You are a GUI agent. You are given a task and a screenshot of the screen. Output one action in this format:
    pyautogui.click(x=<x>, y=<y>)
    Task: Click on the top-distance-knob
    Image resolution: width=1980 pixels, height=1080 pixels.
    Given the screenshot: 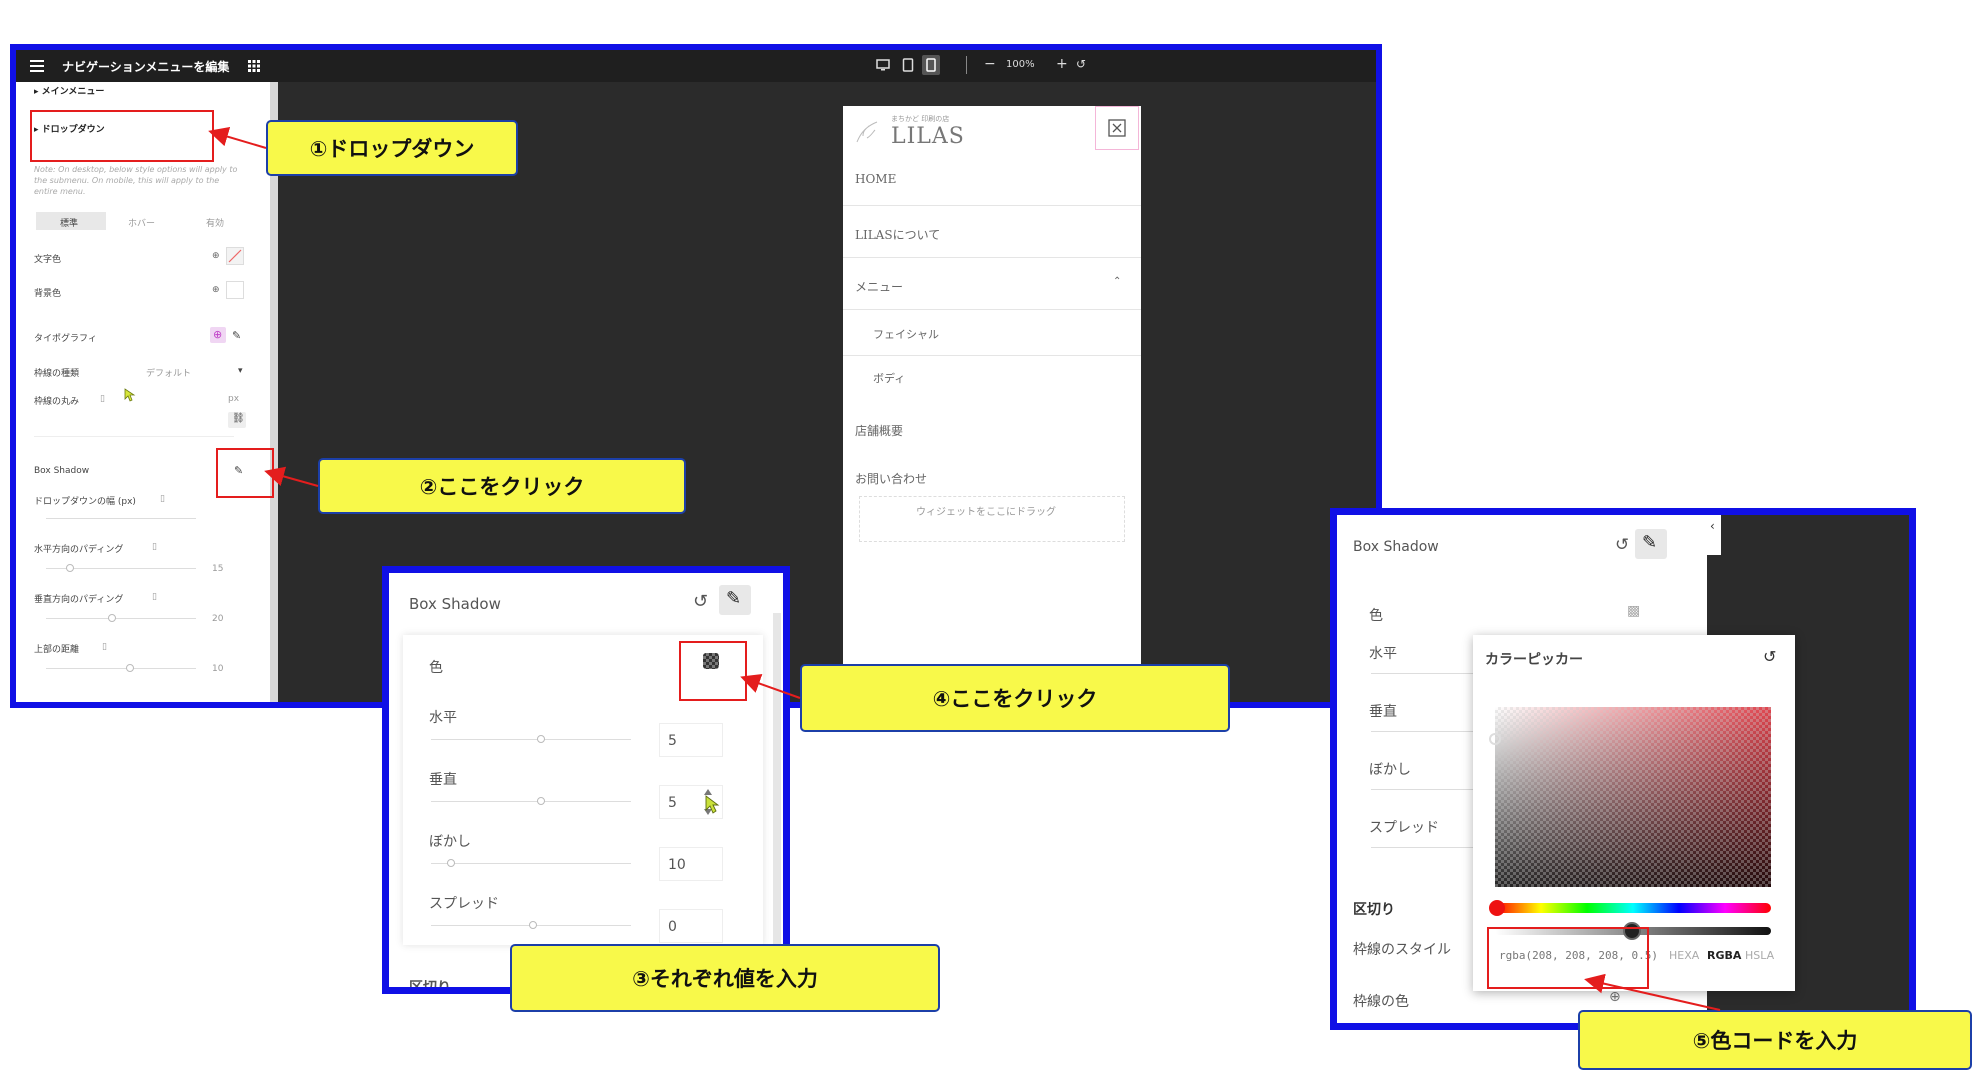 What is the action you would take?
    pyautogui.click(x=130, y=668)
    